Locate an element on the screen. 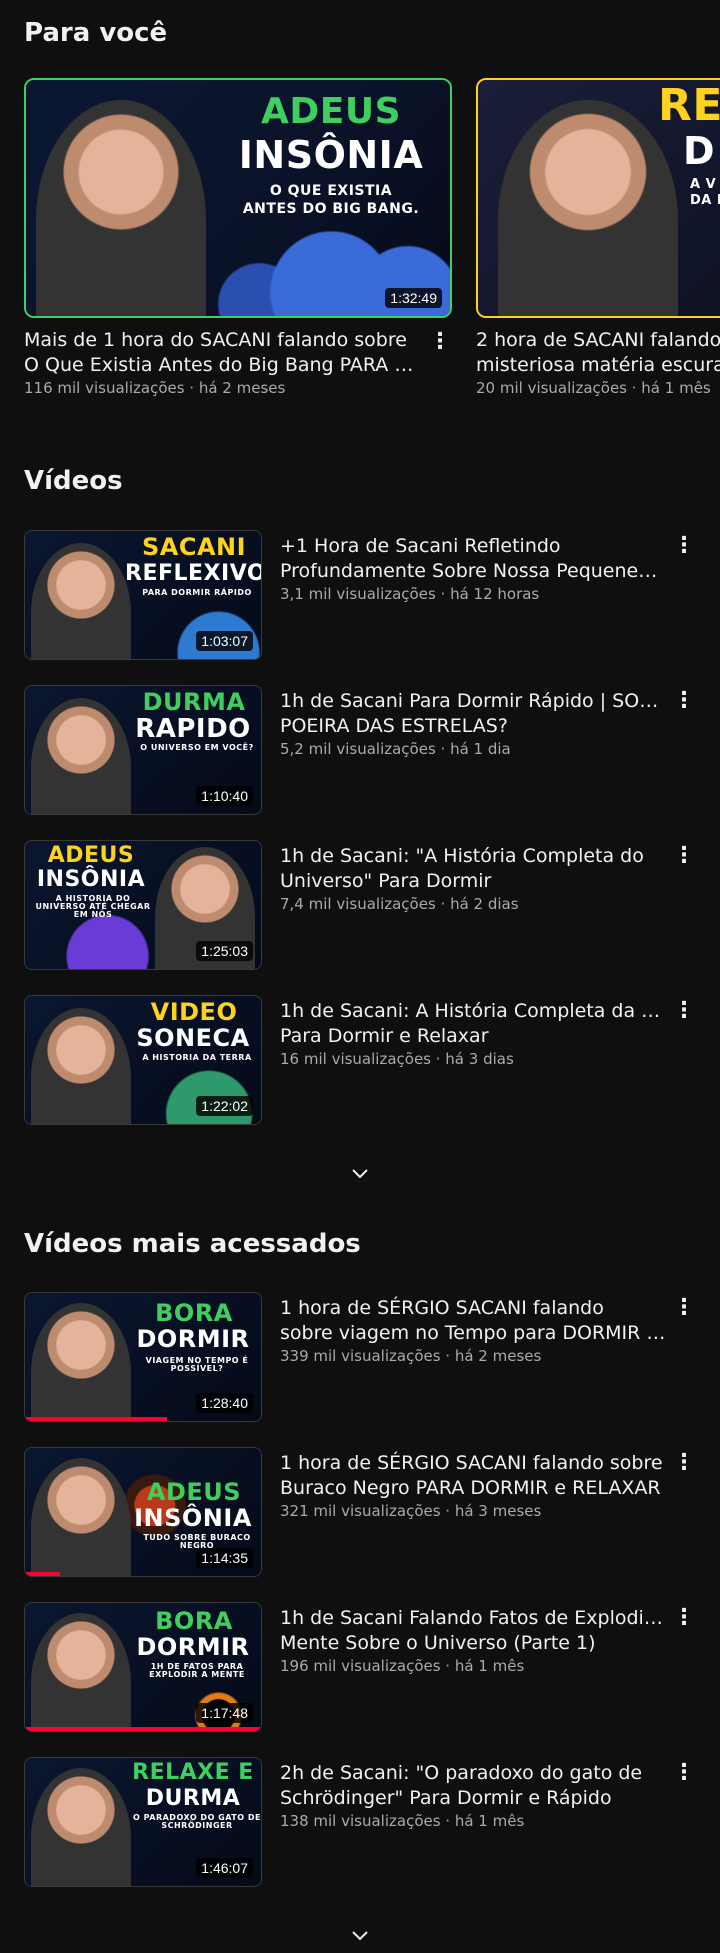 Image resolution: width=720 pixels, height=1953 pixels. video-title: Mais de 1 hora do SACANI falando sobre is located at coordinates (224, 340).